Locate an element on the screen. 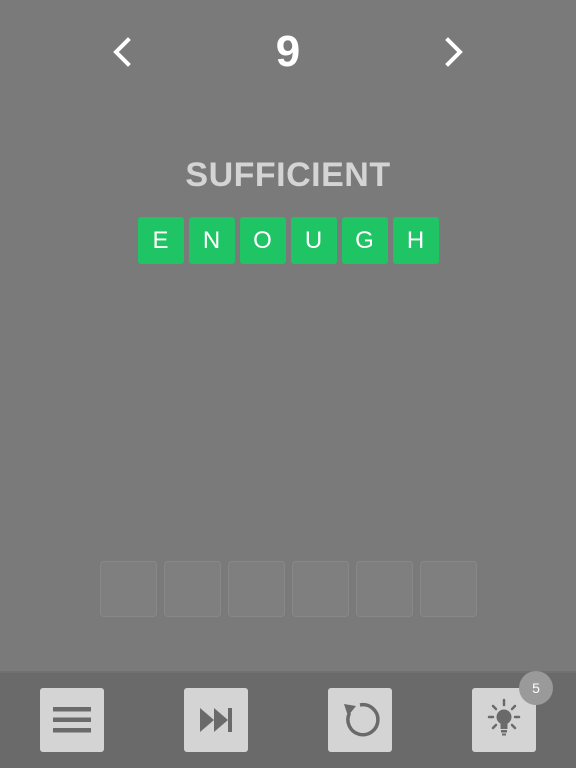 The height and width of the screenshot is (768, 576). letter-slots is located at coordinates (288, 589).